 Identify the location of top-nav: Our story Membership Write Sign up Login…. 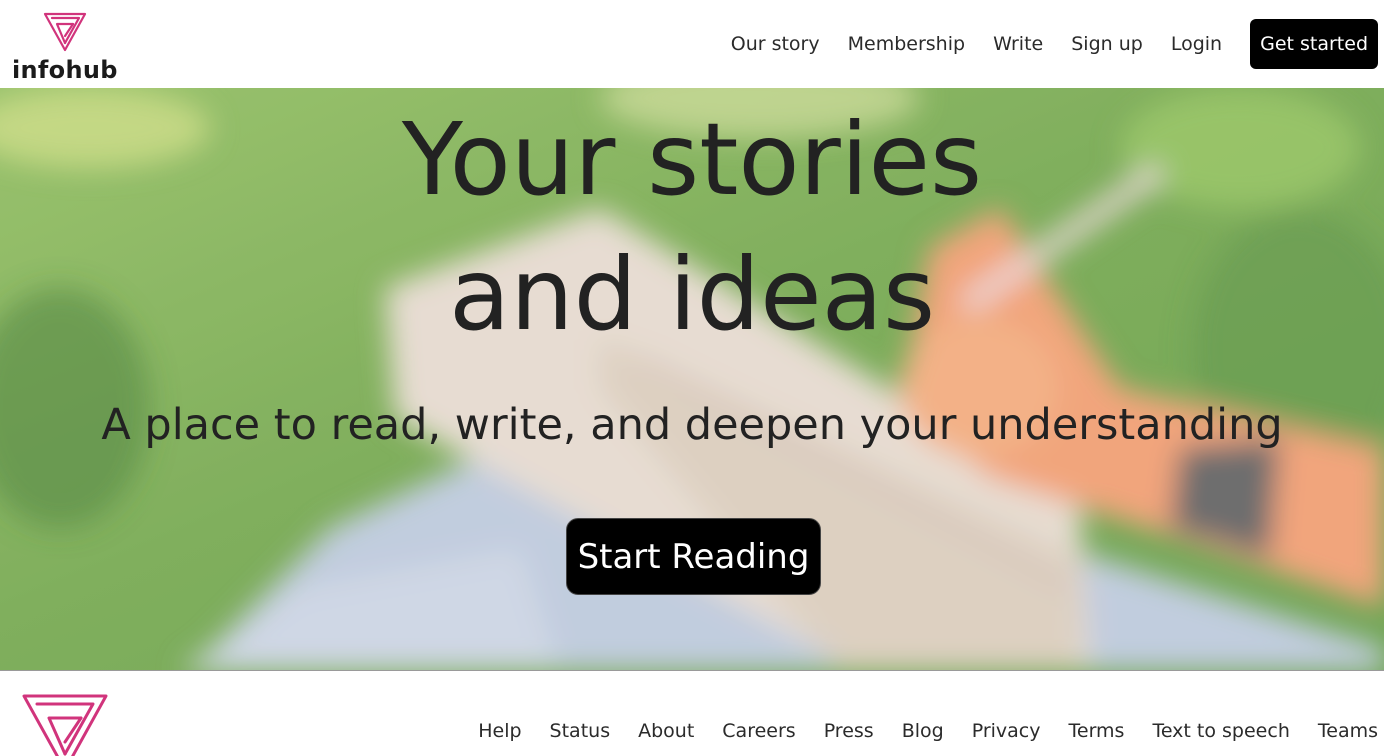
(1040, 44).